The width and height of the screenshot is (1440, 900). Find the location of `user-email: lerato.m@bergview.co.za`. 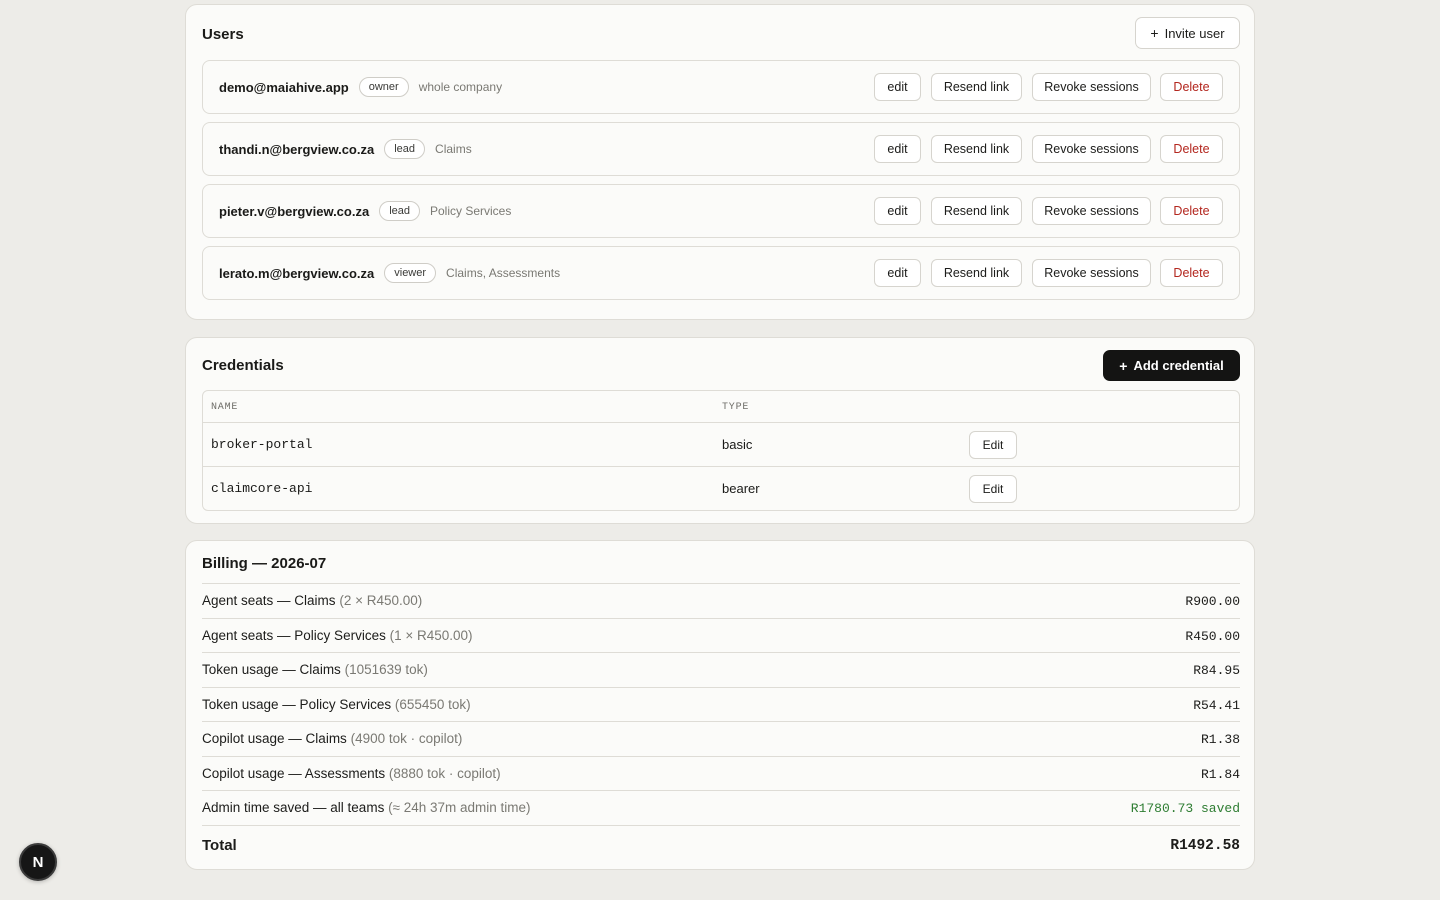

user-email: lerato.m@bergview.co.za is located at coordinates (297, 273).